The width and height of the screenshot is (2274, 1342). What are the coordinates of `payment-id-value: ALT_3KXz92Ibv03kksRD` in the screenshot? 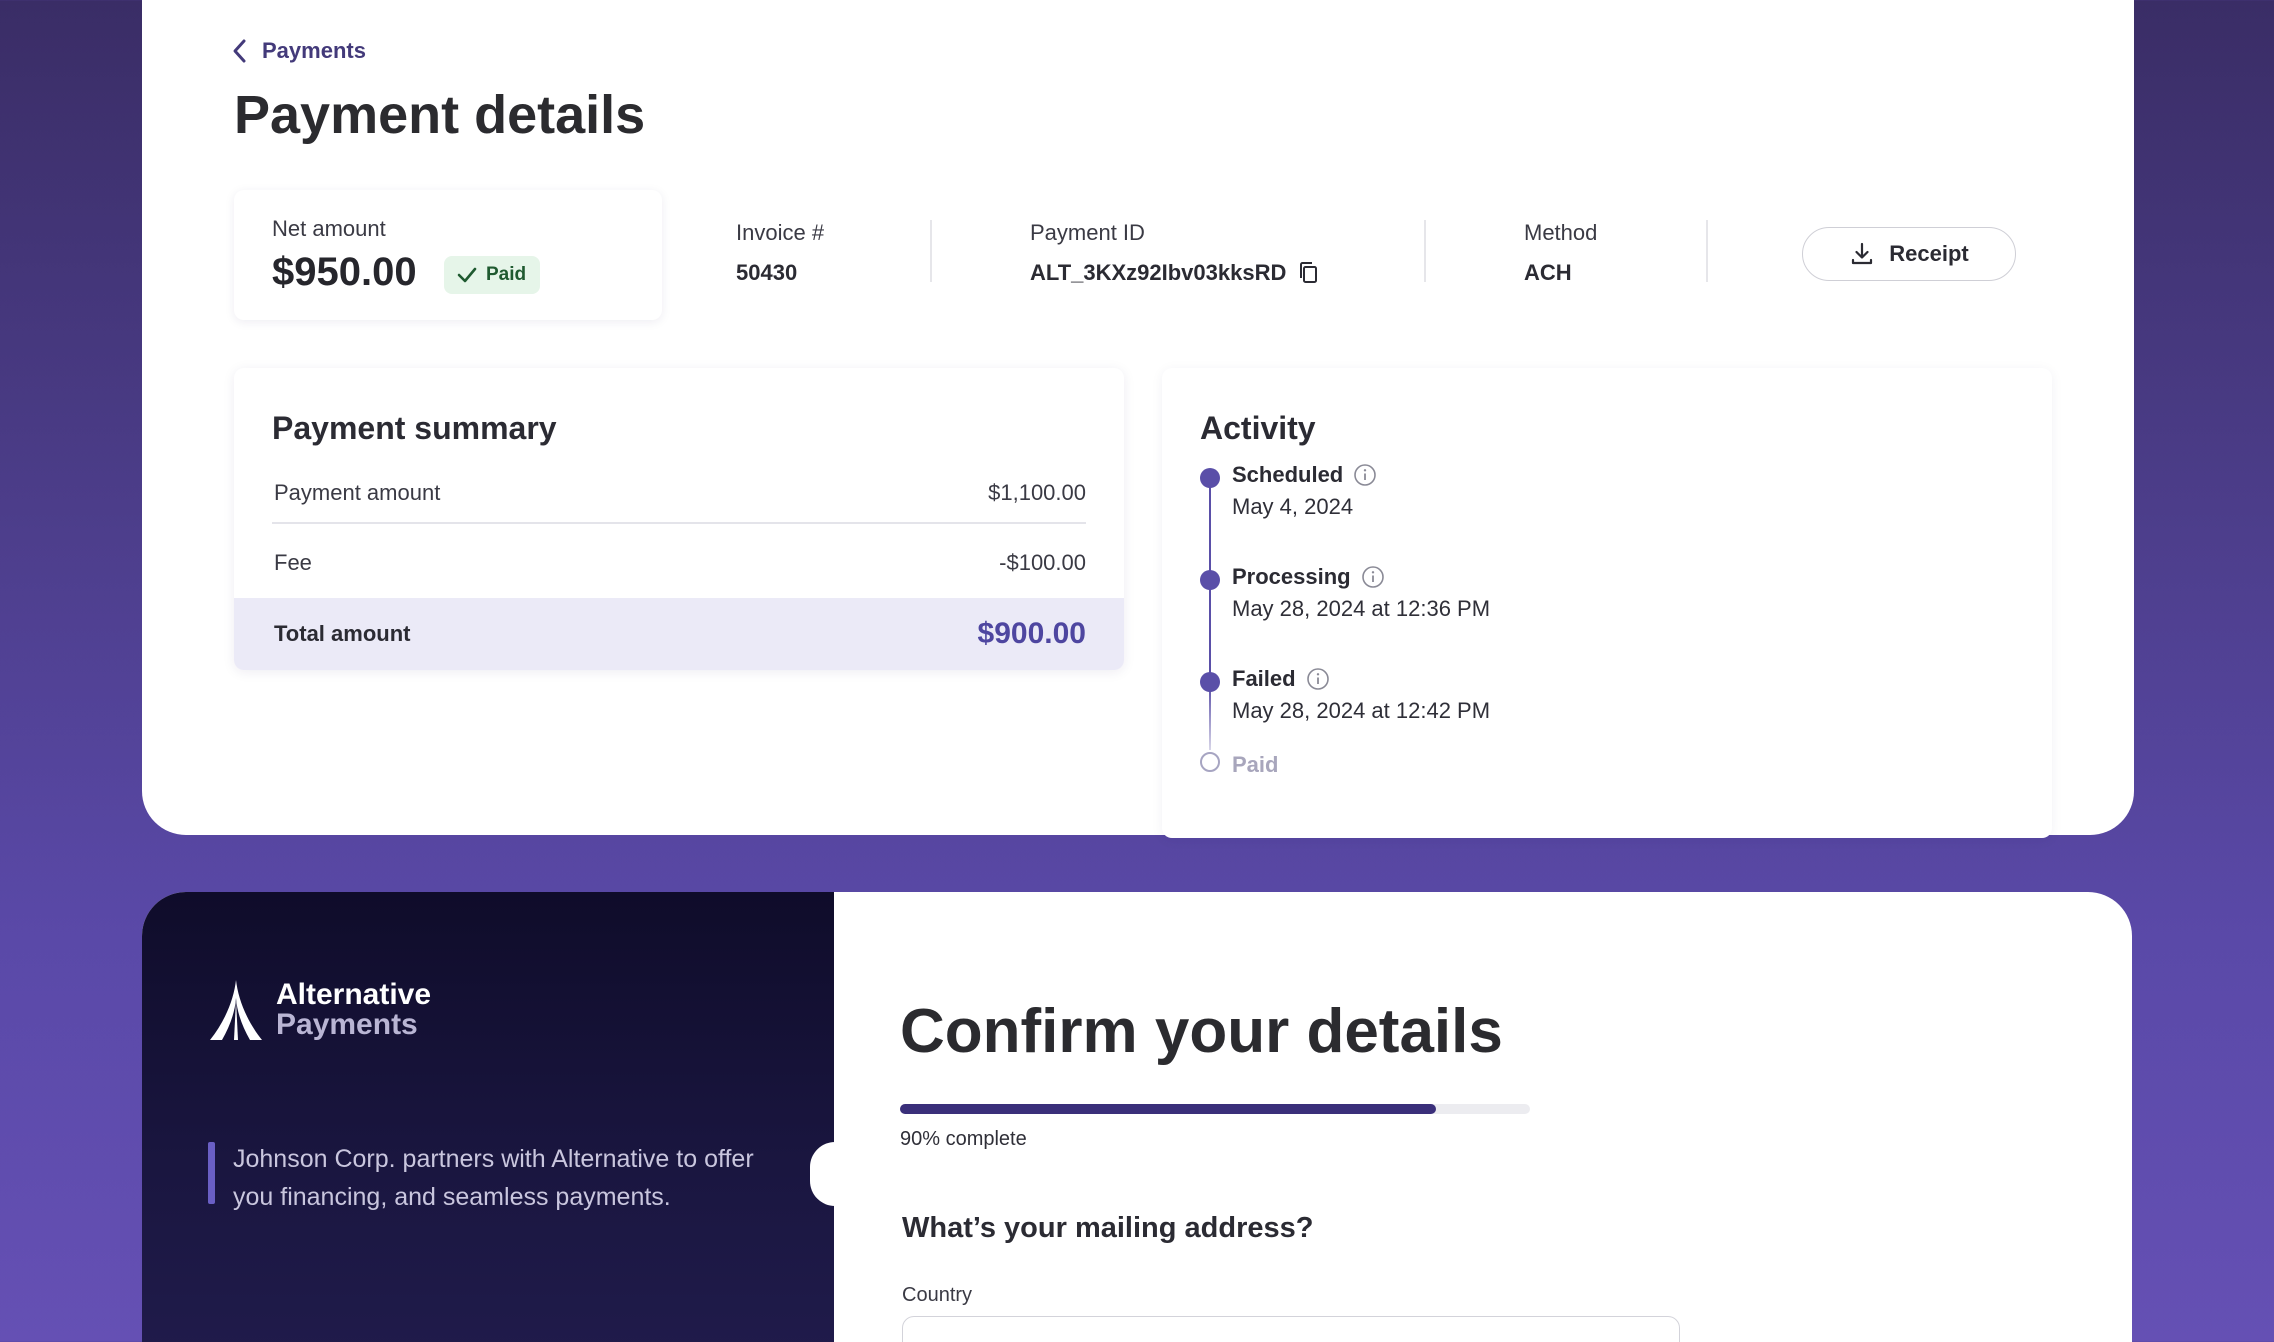 It's located at (1176, 273).